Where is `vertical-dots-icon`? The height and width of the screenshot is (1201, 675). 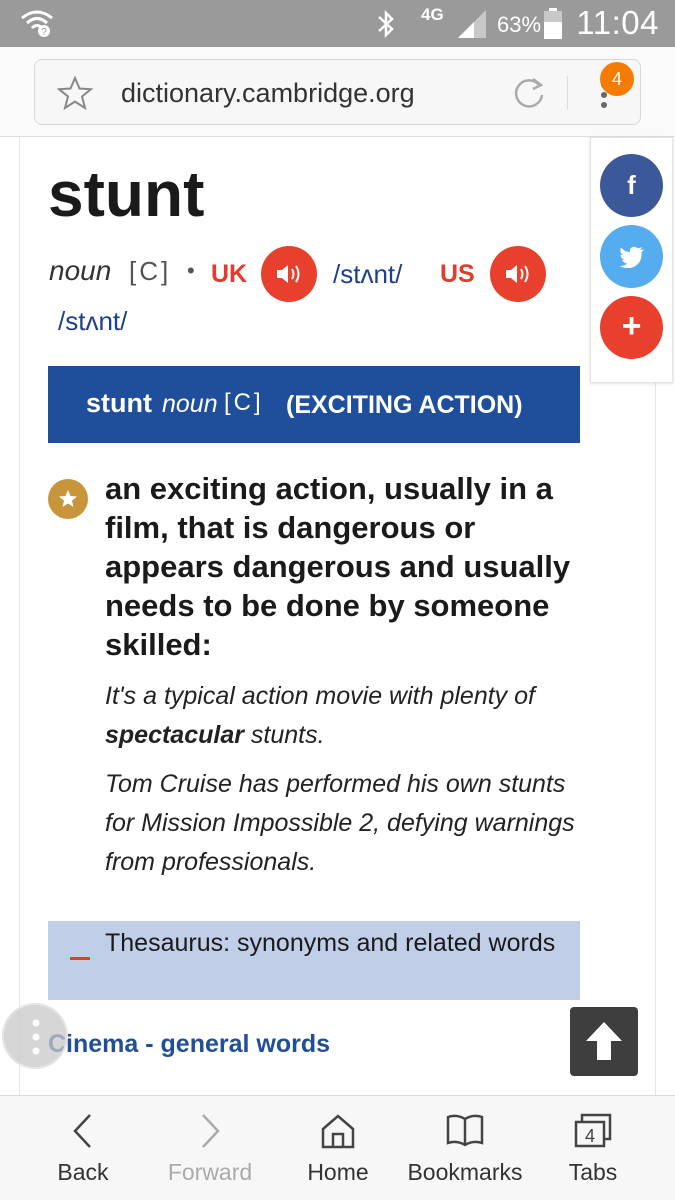 vertical-dots-icon is located at coordinates (36, 1037).